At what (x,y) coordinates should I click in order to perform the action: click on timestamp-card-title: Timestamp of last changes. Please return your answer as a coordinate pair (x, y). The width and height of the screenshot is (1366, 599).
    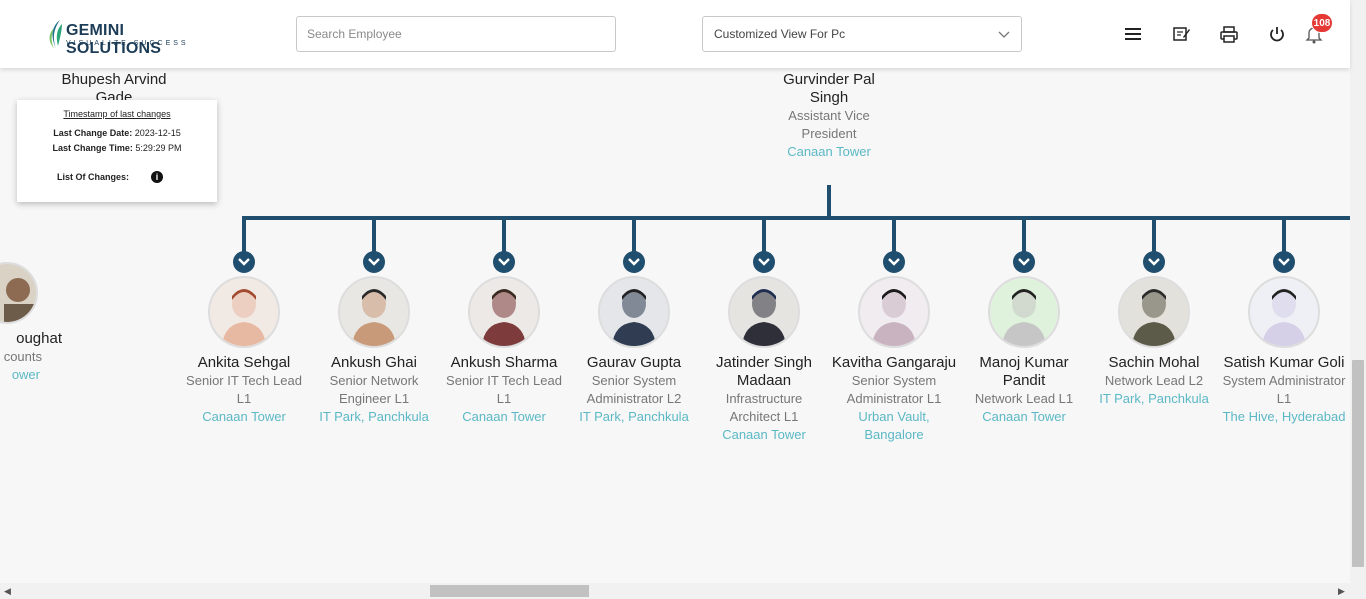
    Looking at the image, I should click on (117, 114).